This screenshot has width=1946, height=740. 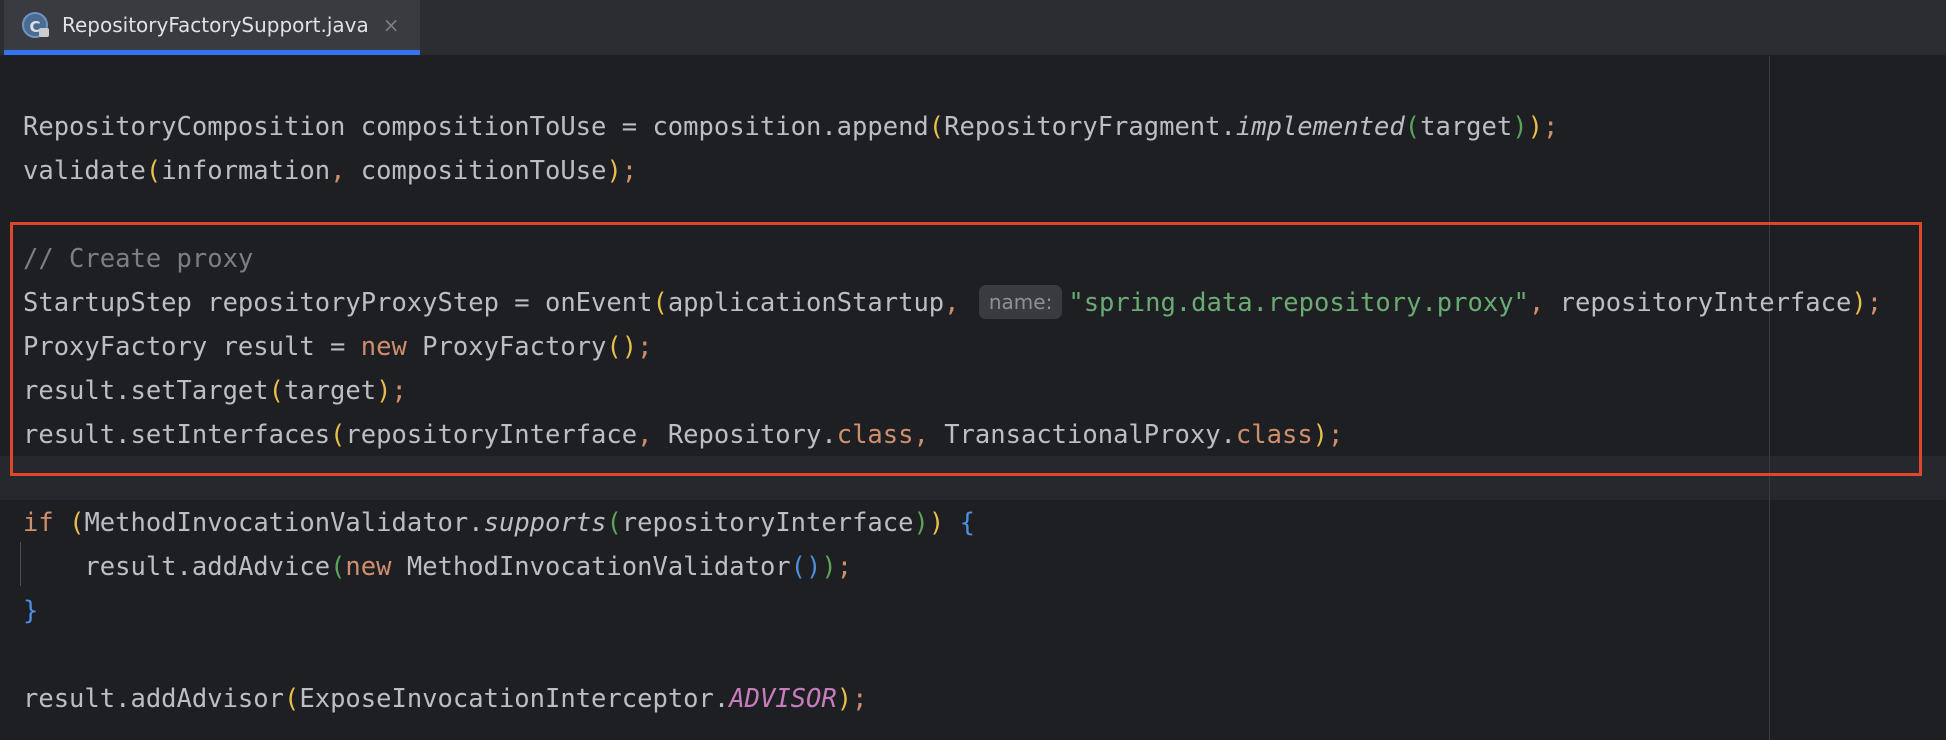 I want to click on editor-tab-bar: C RepositoryFactorySupport.java ×, so click(x=973, y=28).